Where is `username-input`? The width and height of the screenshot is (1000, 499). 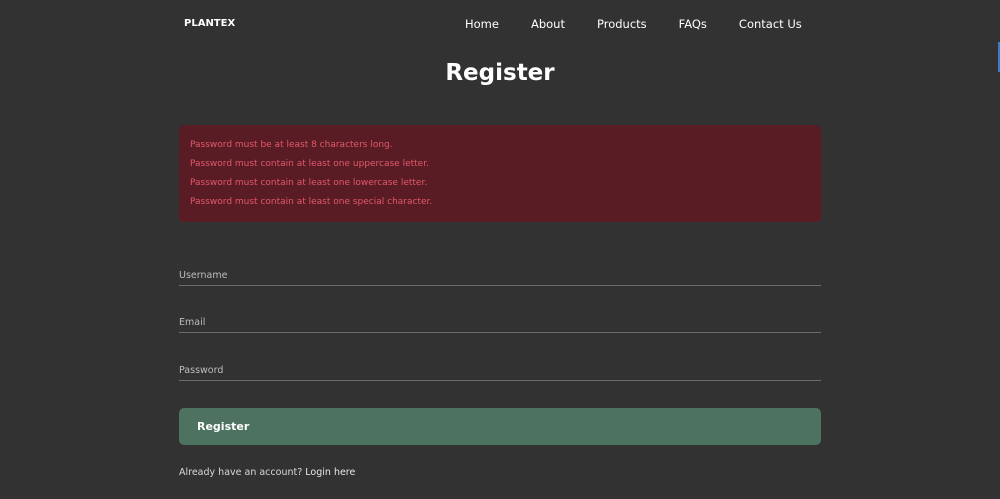 username-input is located at coordinates (500, 276).